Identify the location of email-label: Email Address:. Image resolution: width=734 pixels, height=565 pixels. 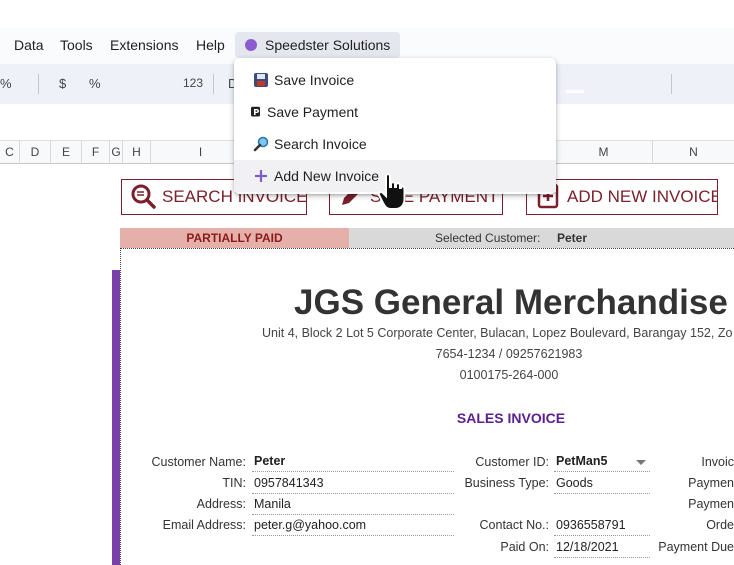
(204, 525).